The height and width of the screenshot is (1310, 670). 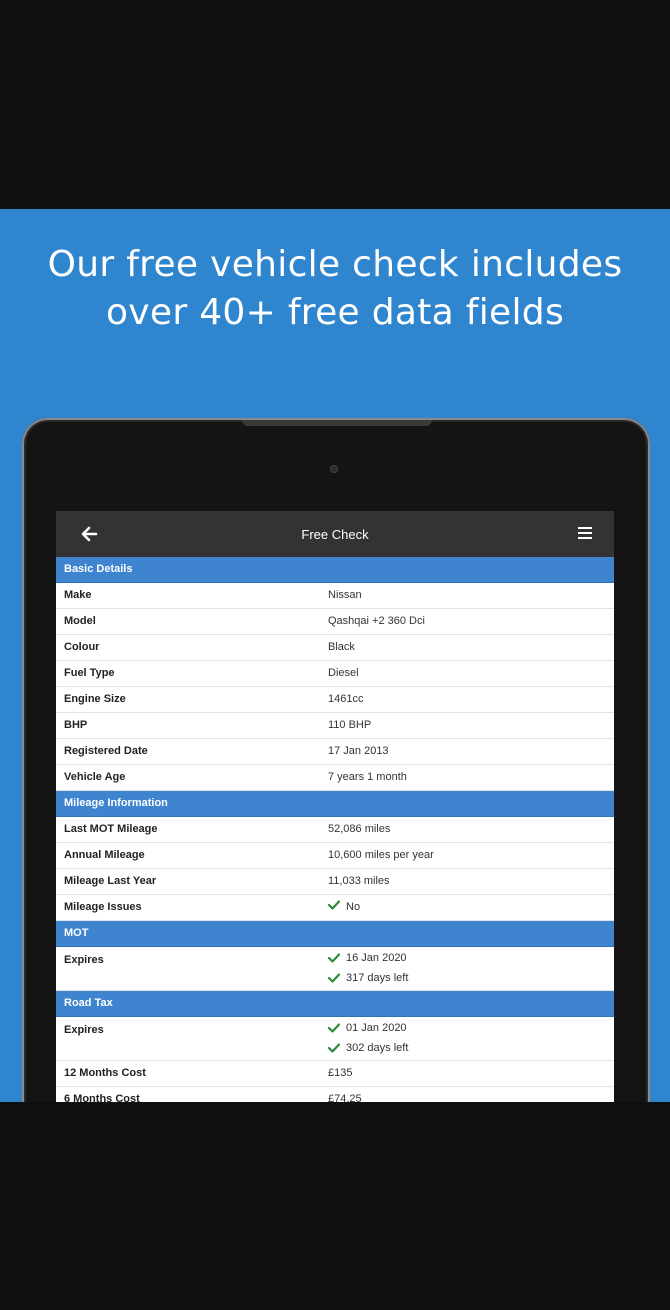 What do you see at coordinates (103, 907) in the screenshot?
I see `row-label: Mileage Issues` at bounding box center [103, 907].